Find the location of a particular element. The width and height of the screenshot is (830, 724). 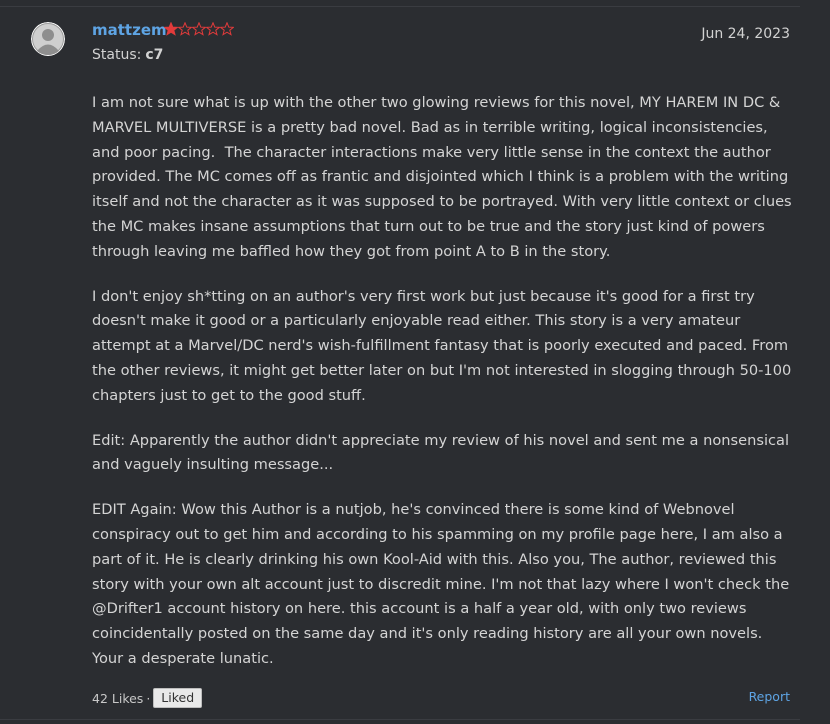

review-date: Jun 24, 2023 is located at coordinates (745, 34).